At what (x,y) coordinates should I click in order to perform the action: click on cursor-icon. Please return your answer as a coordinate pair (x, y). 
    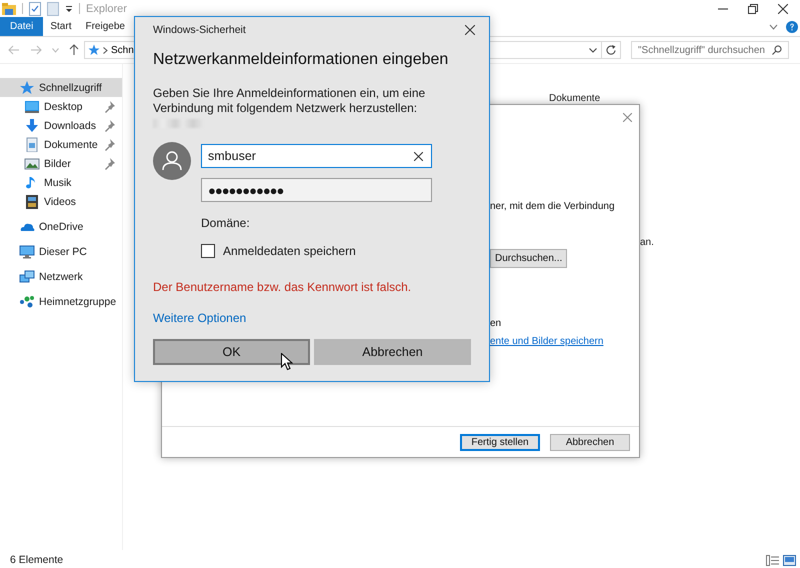
    Looking at the image, I should click on (287, 362).